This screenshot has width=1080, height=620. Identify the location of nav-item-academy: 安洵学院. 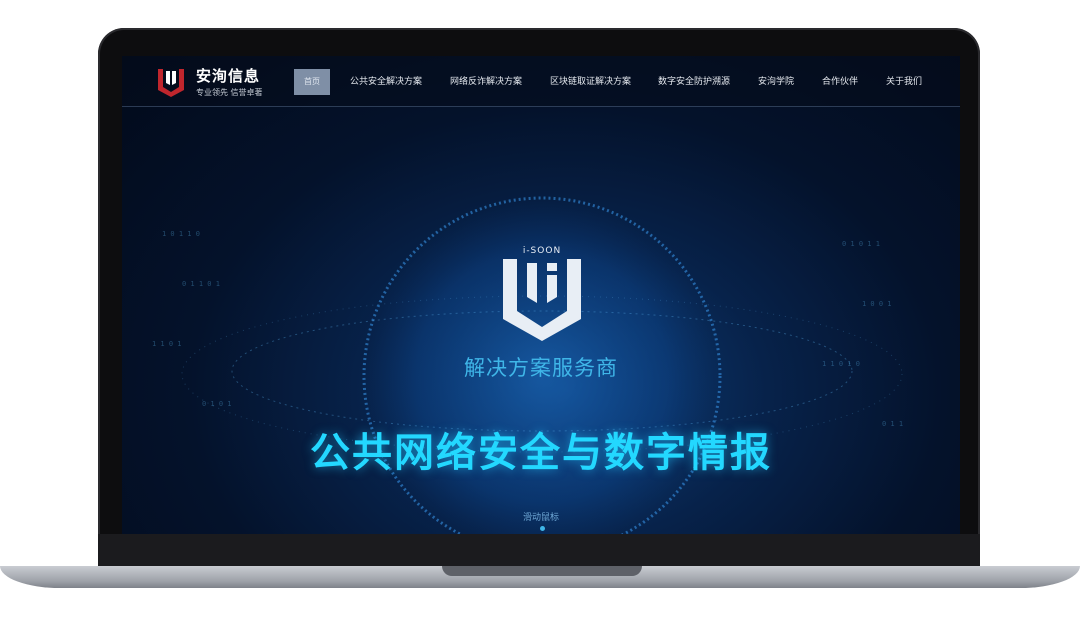
(776, 80).